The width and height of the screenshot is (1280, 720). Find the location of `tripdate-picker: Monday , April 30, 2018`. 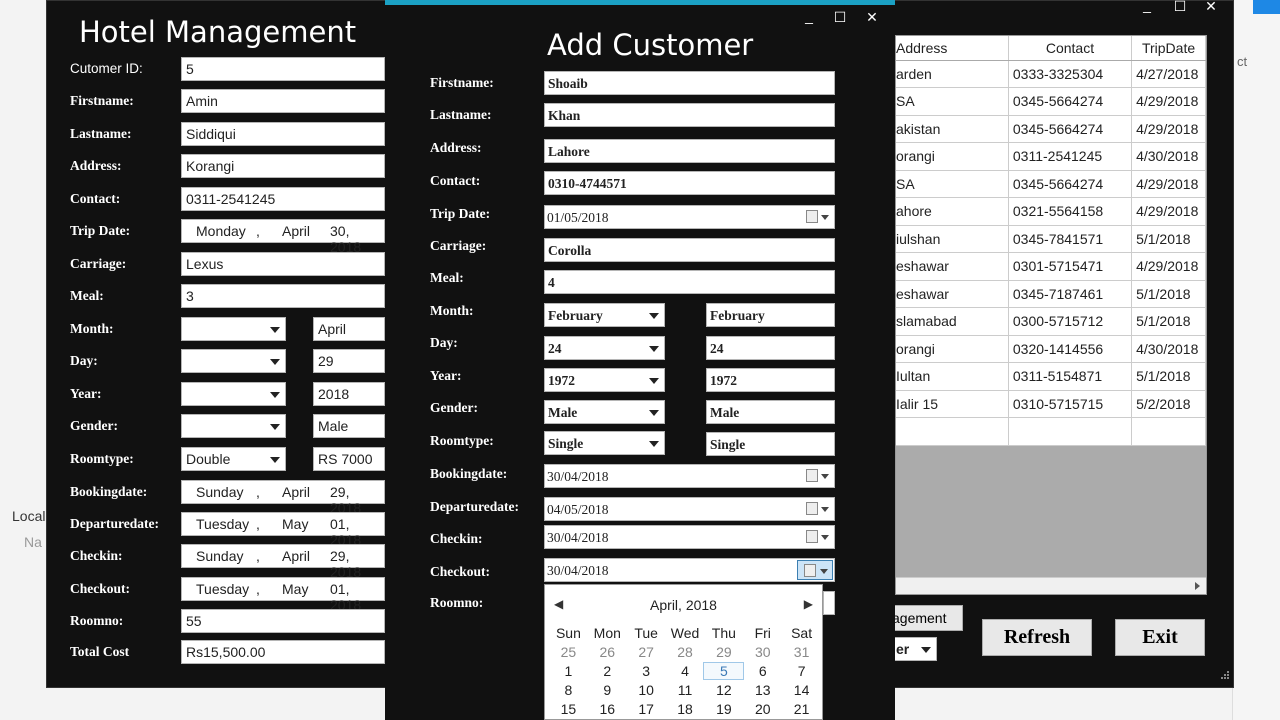

tripdate-picker: Monday , April 30, 2018 is located at coordinates (283, 237).